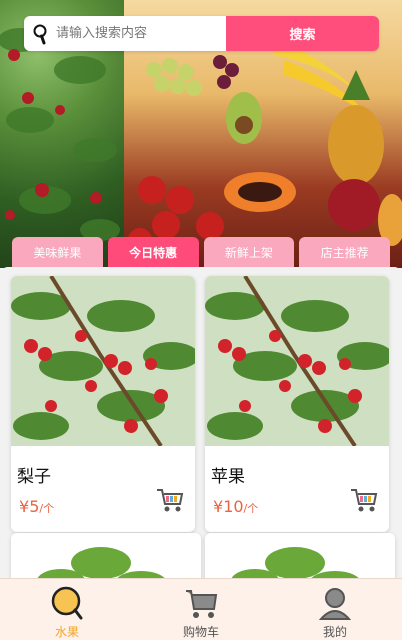 The image size is (402, 640). Describe the element at coordinates (302, 33) in the screenshot. I see `search-button: 搜索` at that location.